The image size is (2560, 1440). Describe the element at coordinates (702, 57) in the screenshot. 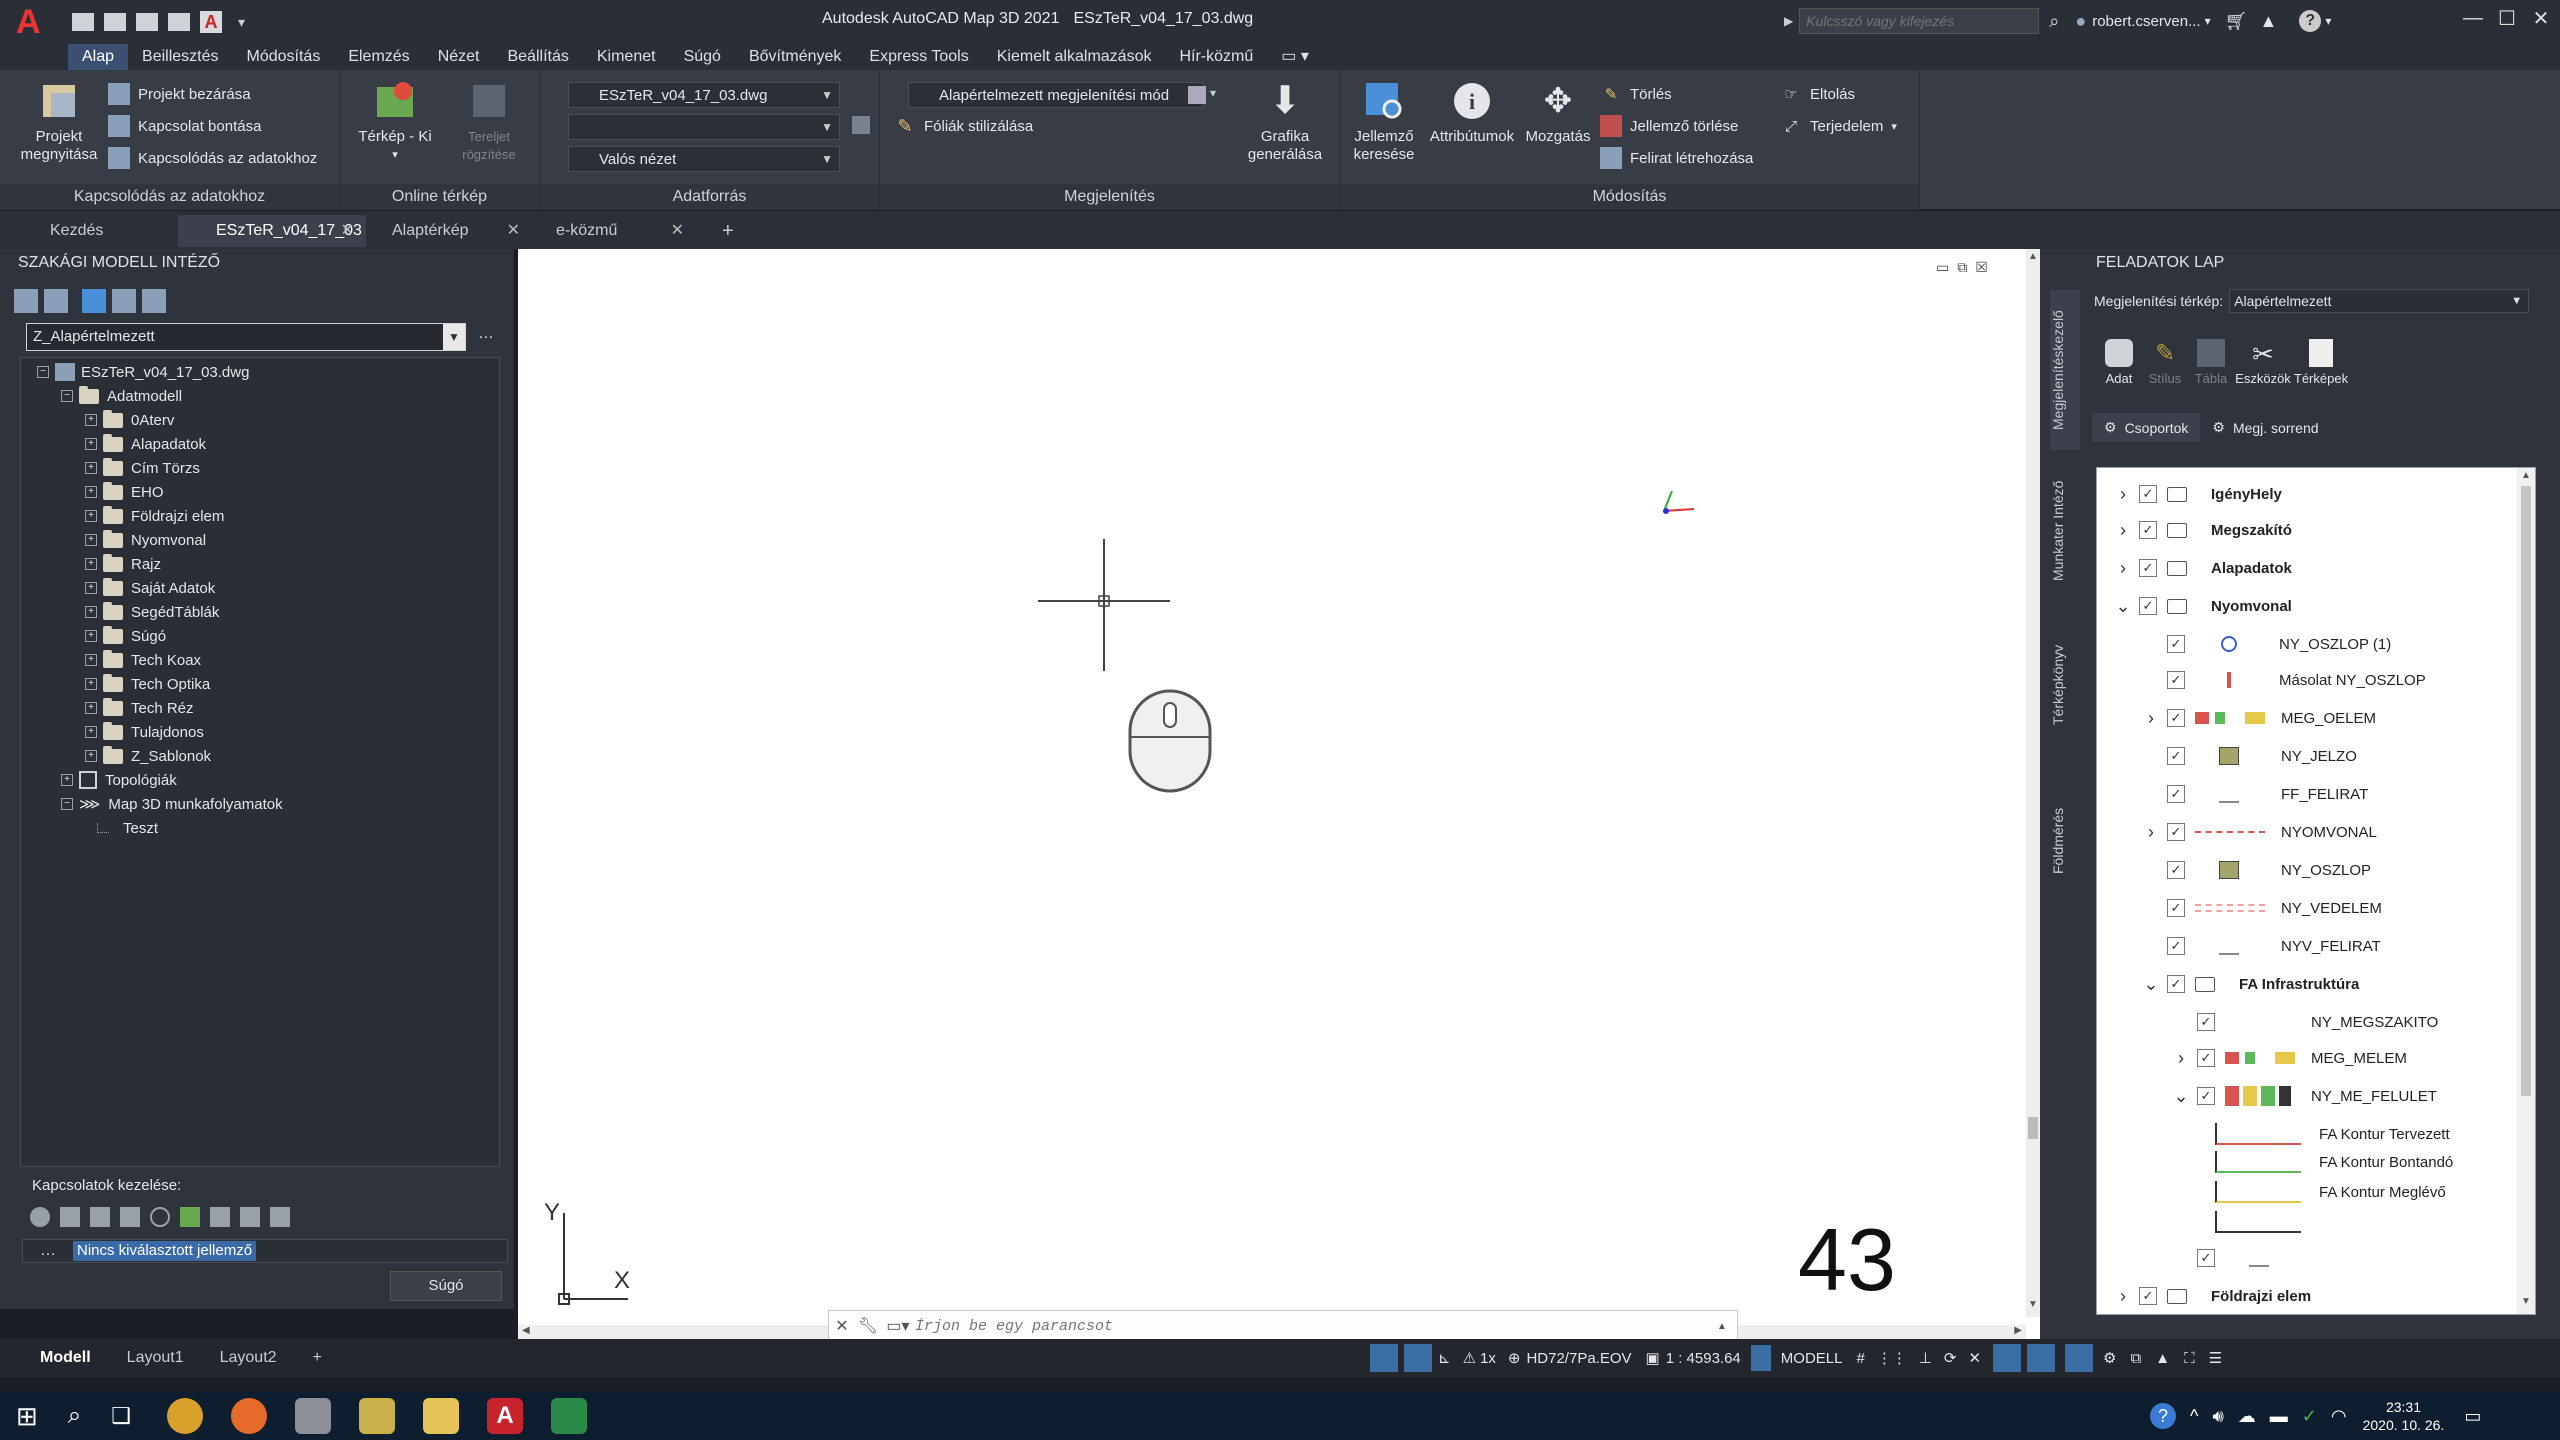

I see `tab-sugo: Súgó` at that location.